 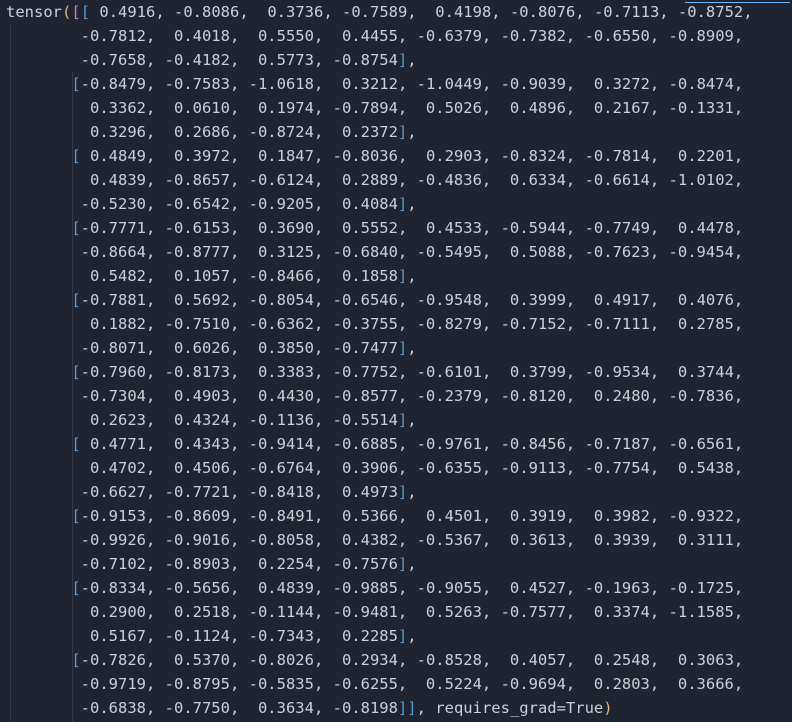 I want to click on tensor-line: -0.7658, -0.4182, 0.5773, -0.8754],, so click(x=211, y=60).